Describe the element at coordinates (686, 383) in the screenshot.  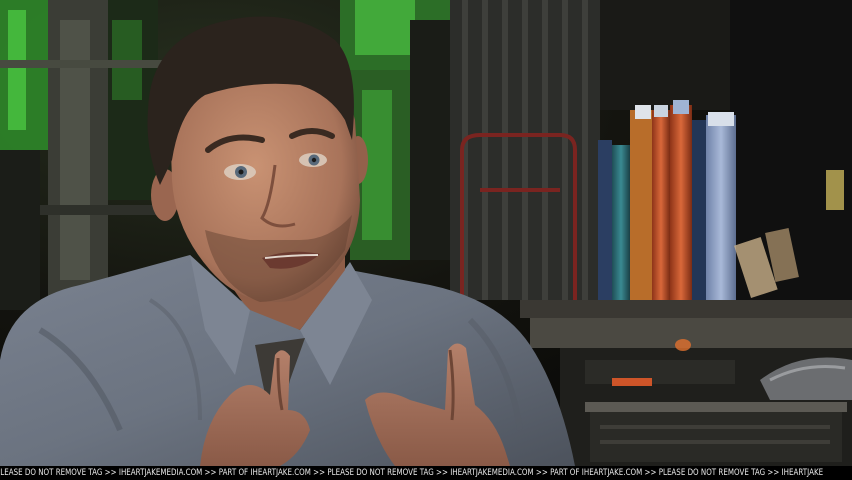
I see `workbench` at that location.